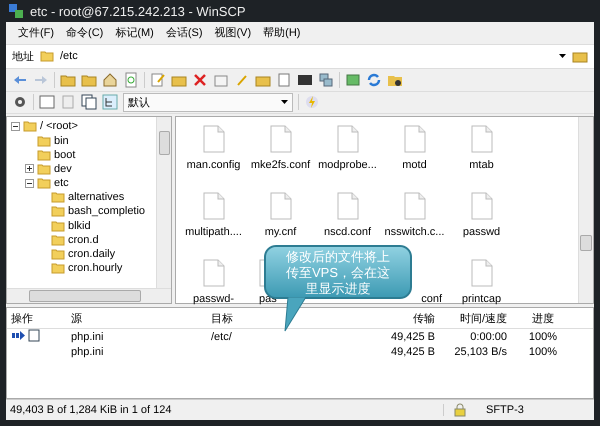 This screenshot has height=426, width=600. I want to click on tree-view-icon, so click(110, 102).